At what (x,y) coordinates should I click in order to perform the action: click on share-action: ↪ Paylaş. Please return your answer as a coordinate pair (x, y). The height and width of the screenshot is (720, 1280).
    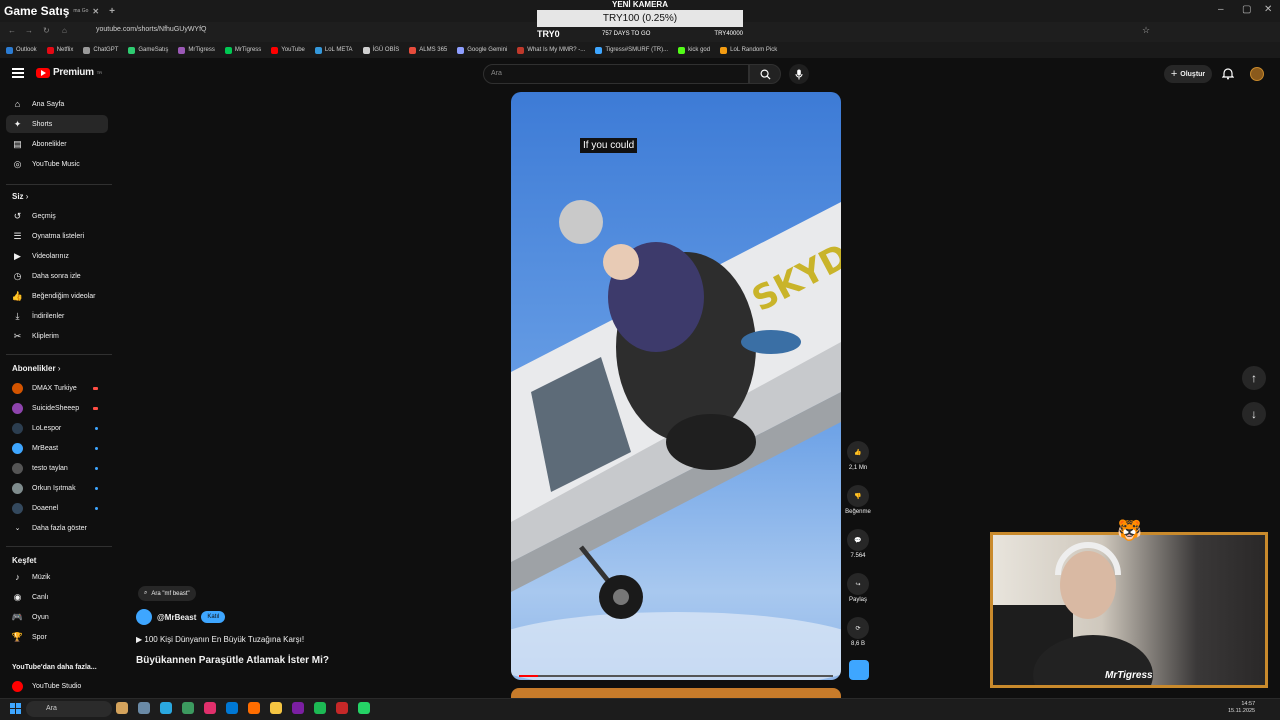
    Looking at the image, I should click on (858, 588).